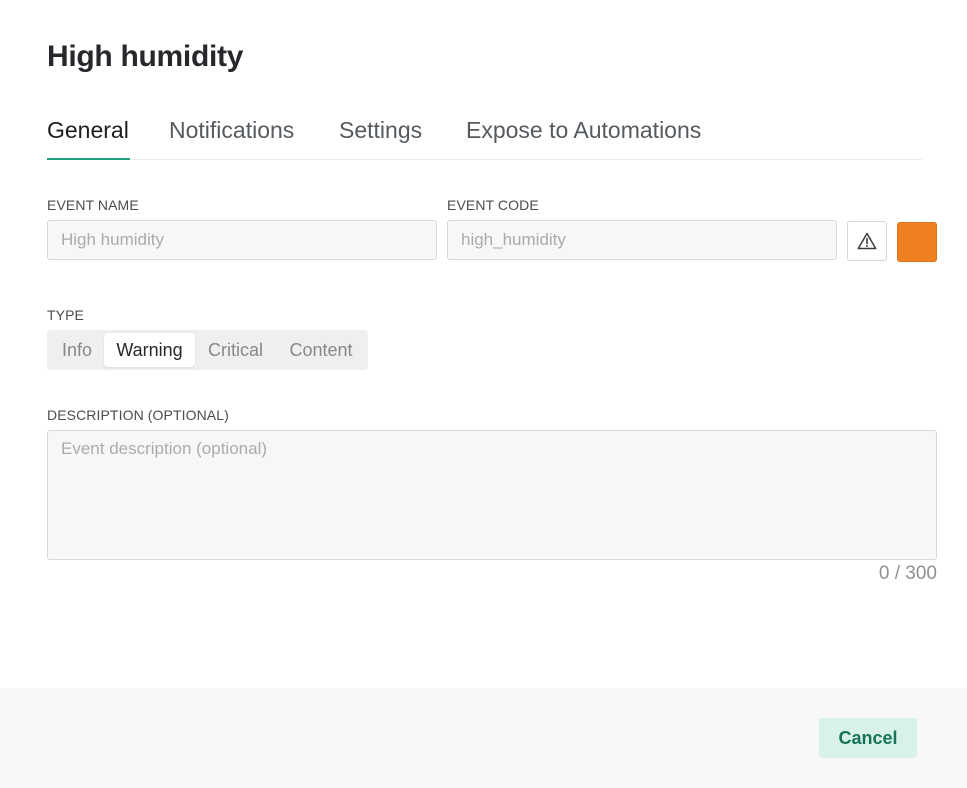 The height and width of the screenshot is (788, 967). I want to click on event-code-label: EVENT CODE, so click(493, 205).